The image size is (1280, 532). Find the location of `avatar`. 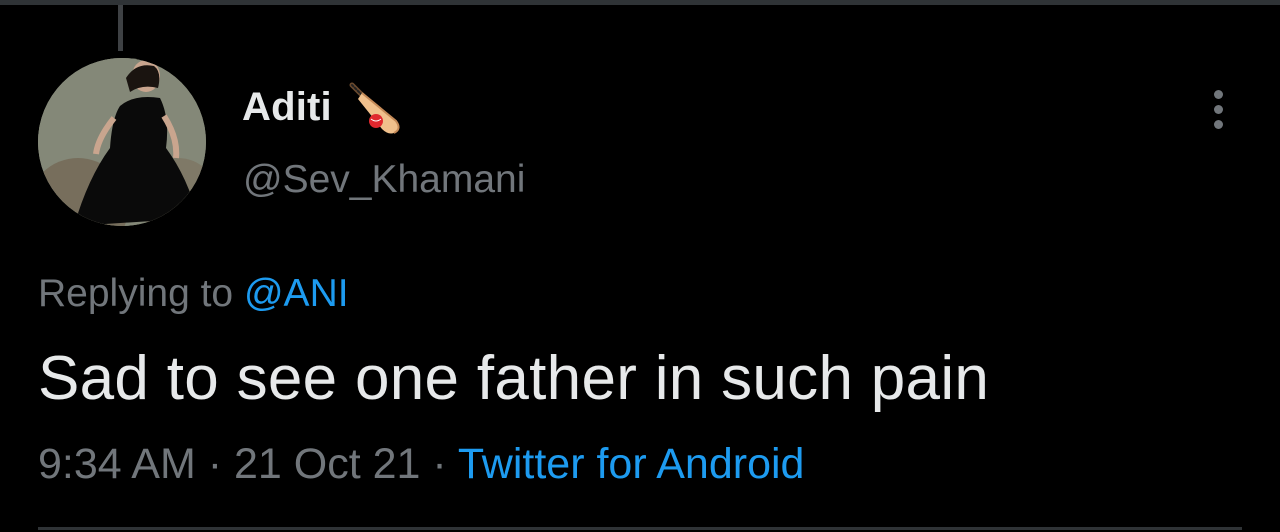

avatar is located at coordinates (122, 142).